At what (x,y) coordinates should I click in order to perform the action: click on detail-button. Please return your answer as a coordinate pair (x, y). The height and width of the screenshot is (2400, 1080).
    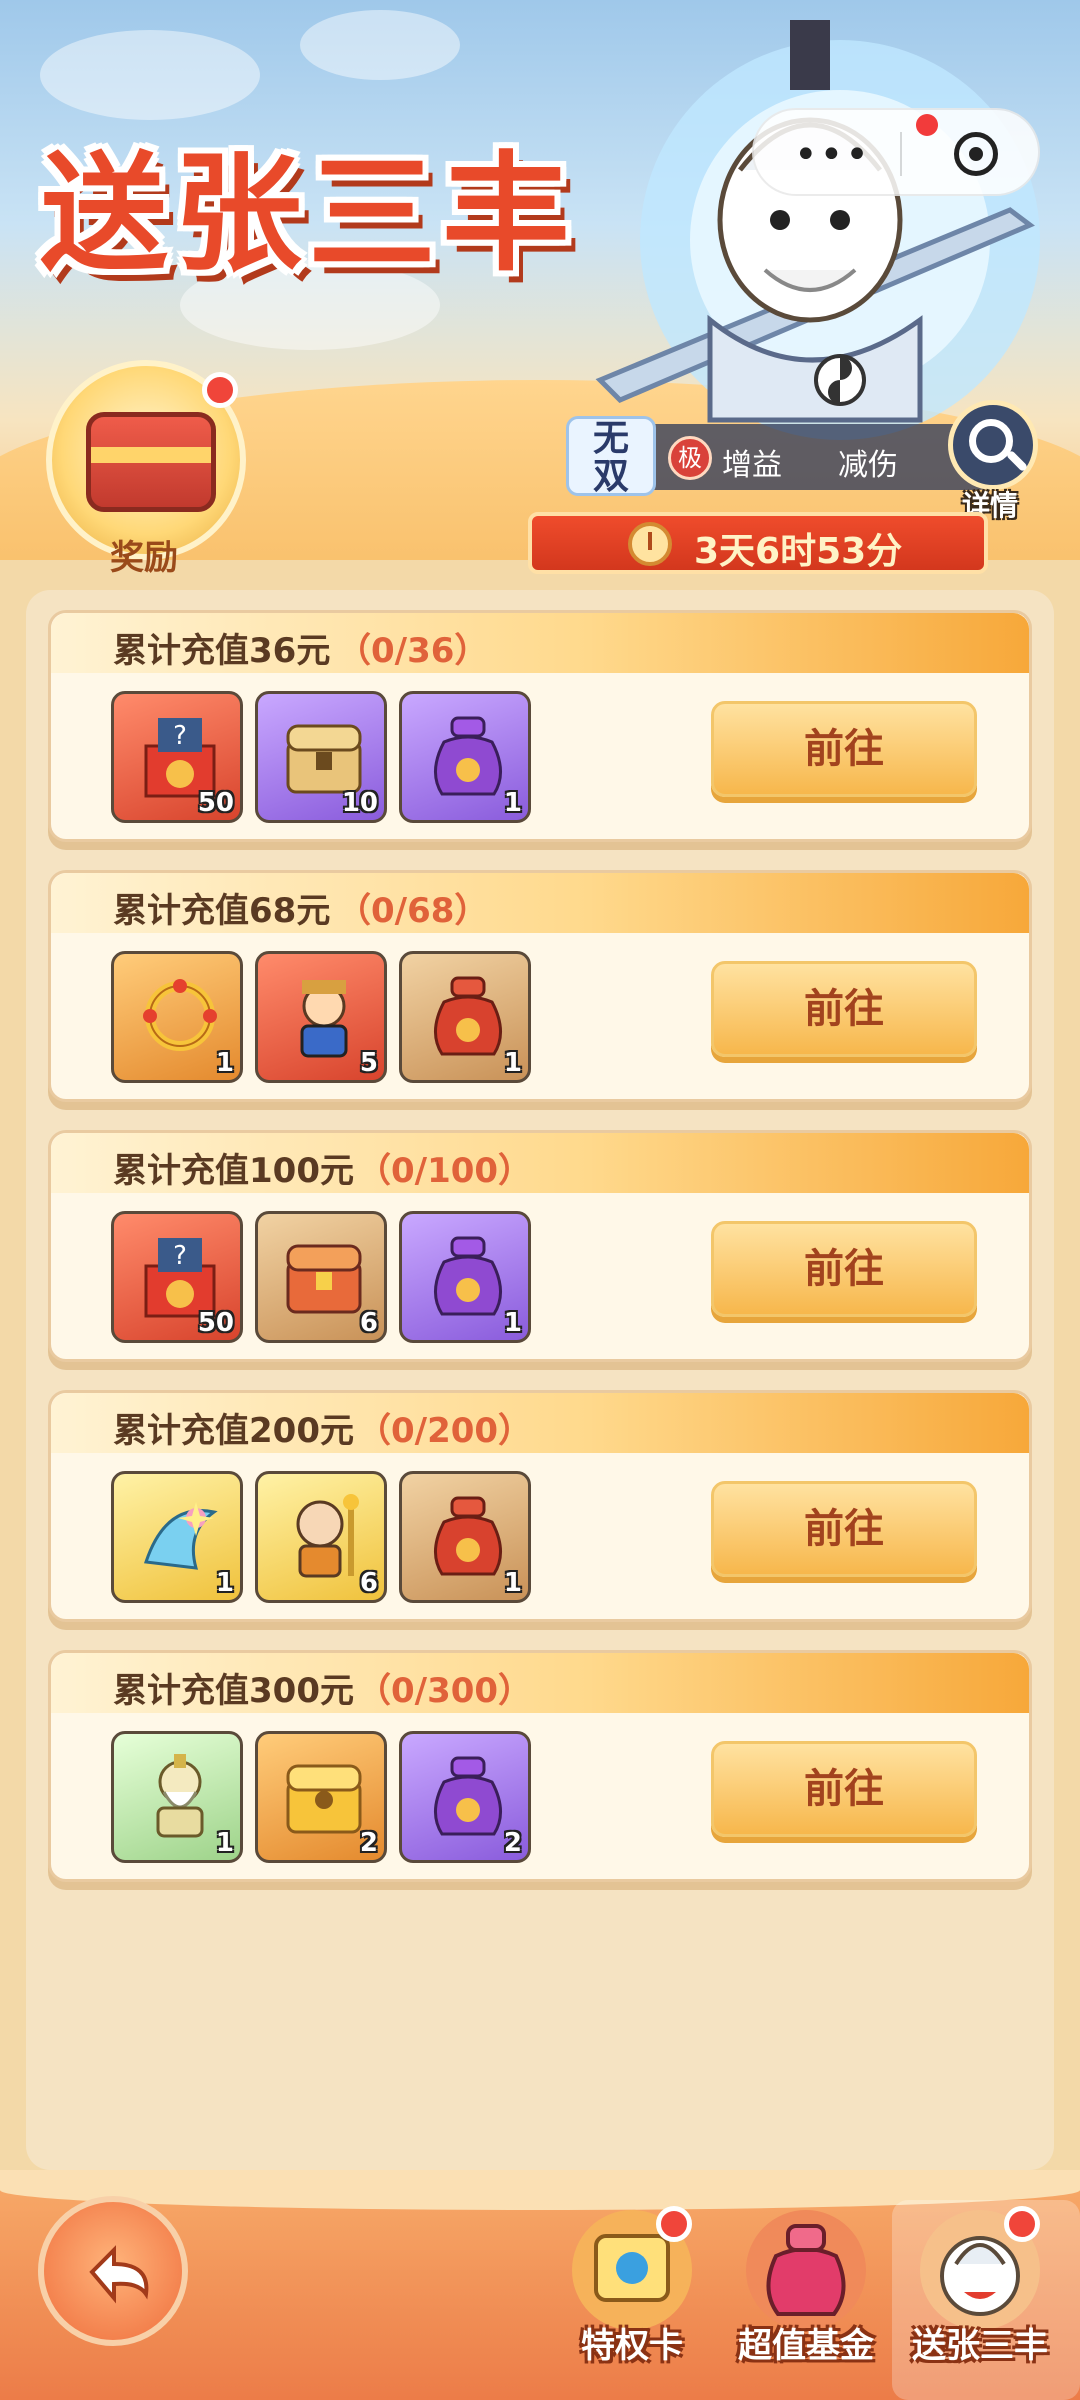
    Looking at the image, I should click on (993, 445).